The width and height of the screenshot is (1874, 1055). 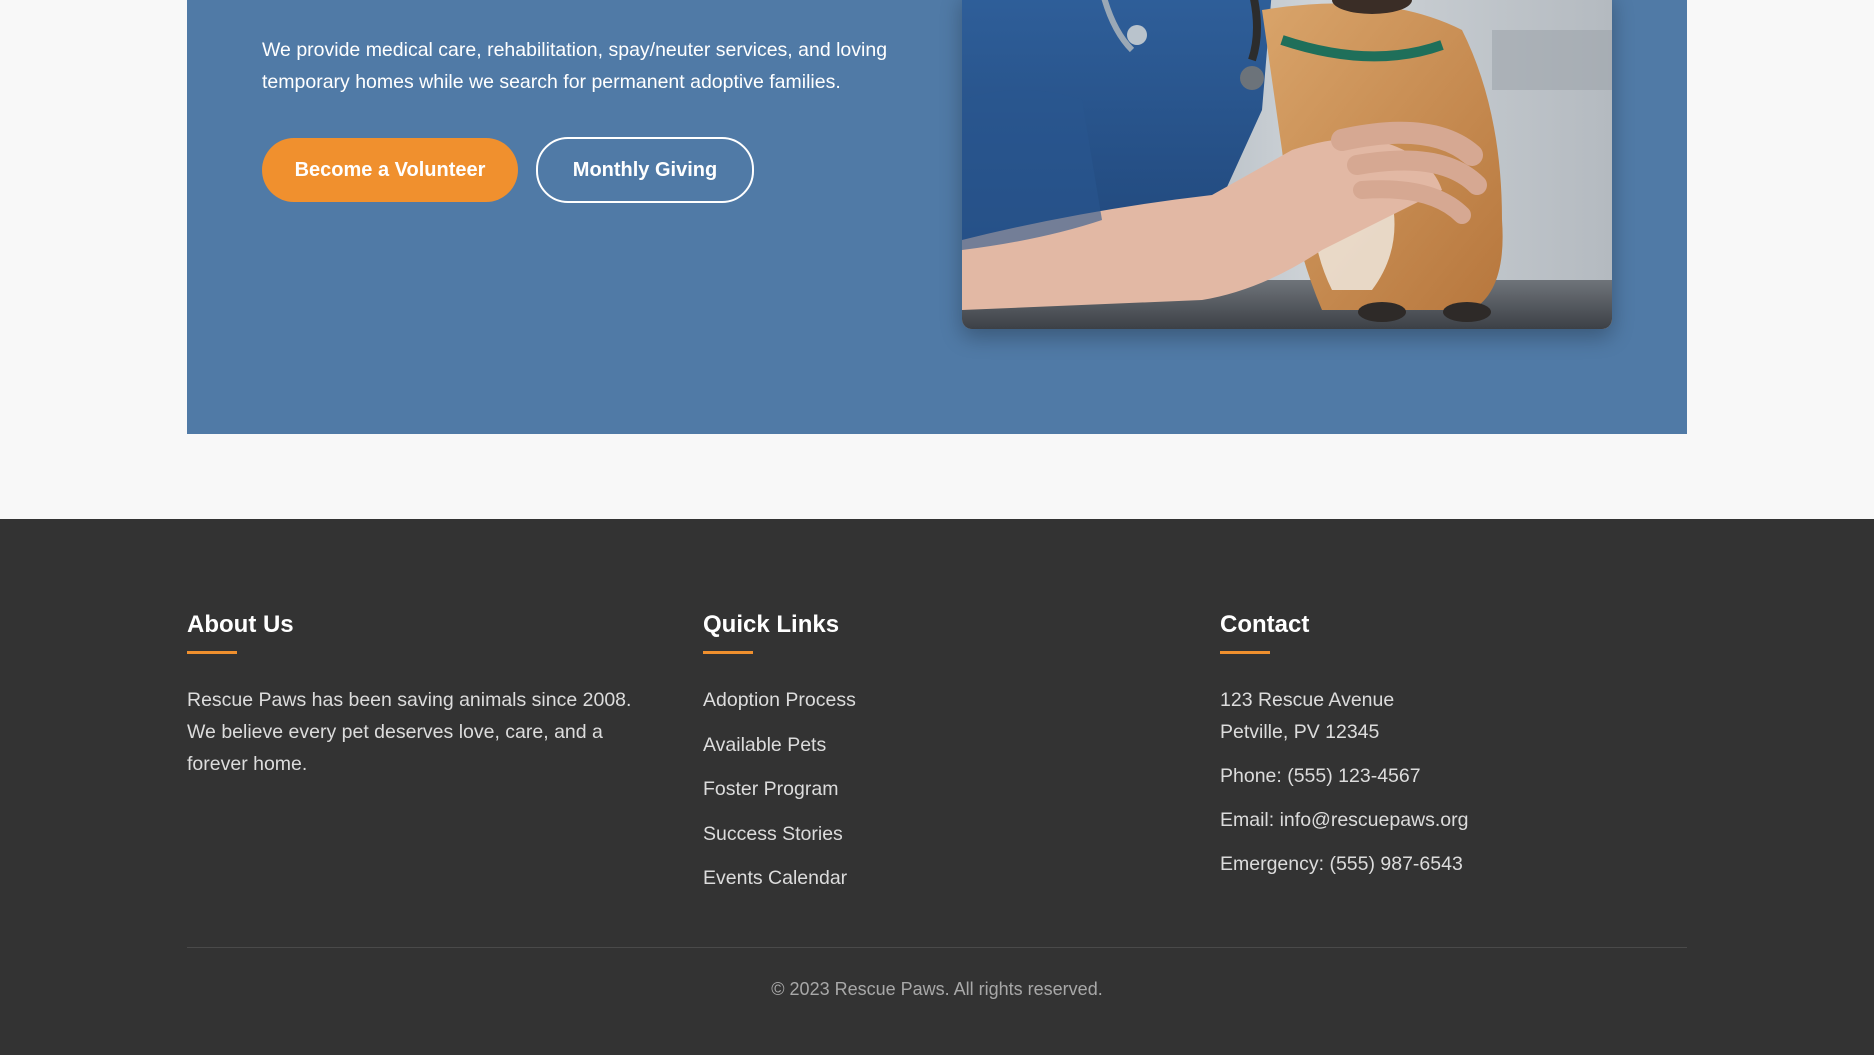 I want to click on contact-emergency: Emergency: (555) 987-6543, so click(x=1341, y=864).